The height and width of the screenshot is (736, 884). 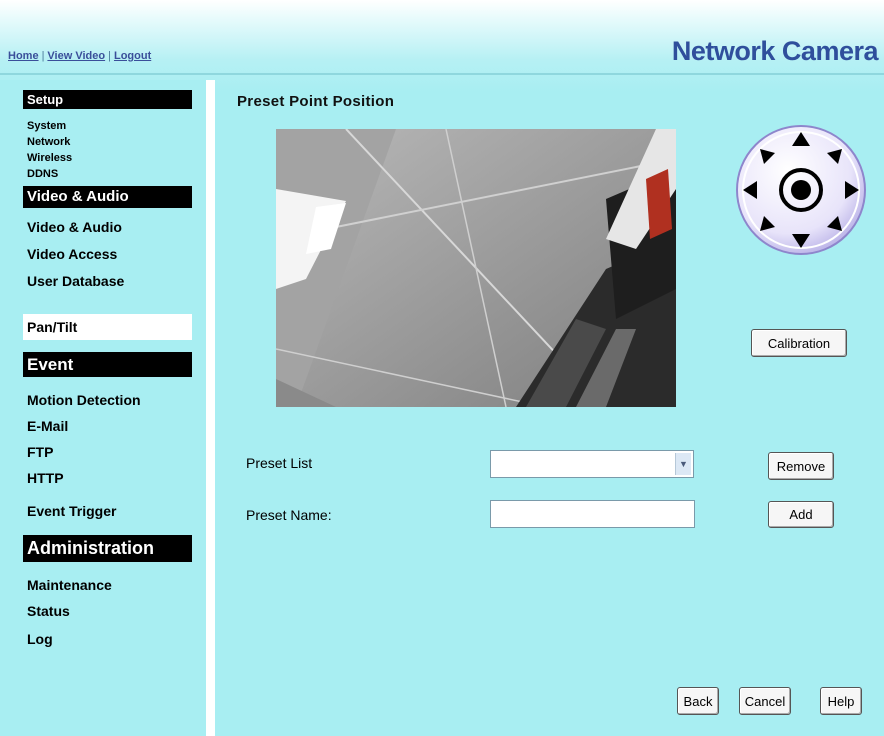 I want to click on help-button: Help, so click(x=841, y=701).